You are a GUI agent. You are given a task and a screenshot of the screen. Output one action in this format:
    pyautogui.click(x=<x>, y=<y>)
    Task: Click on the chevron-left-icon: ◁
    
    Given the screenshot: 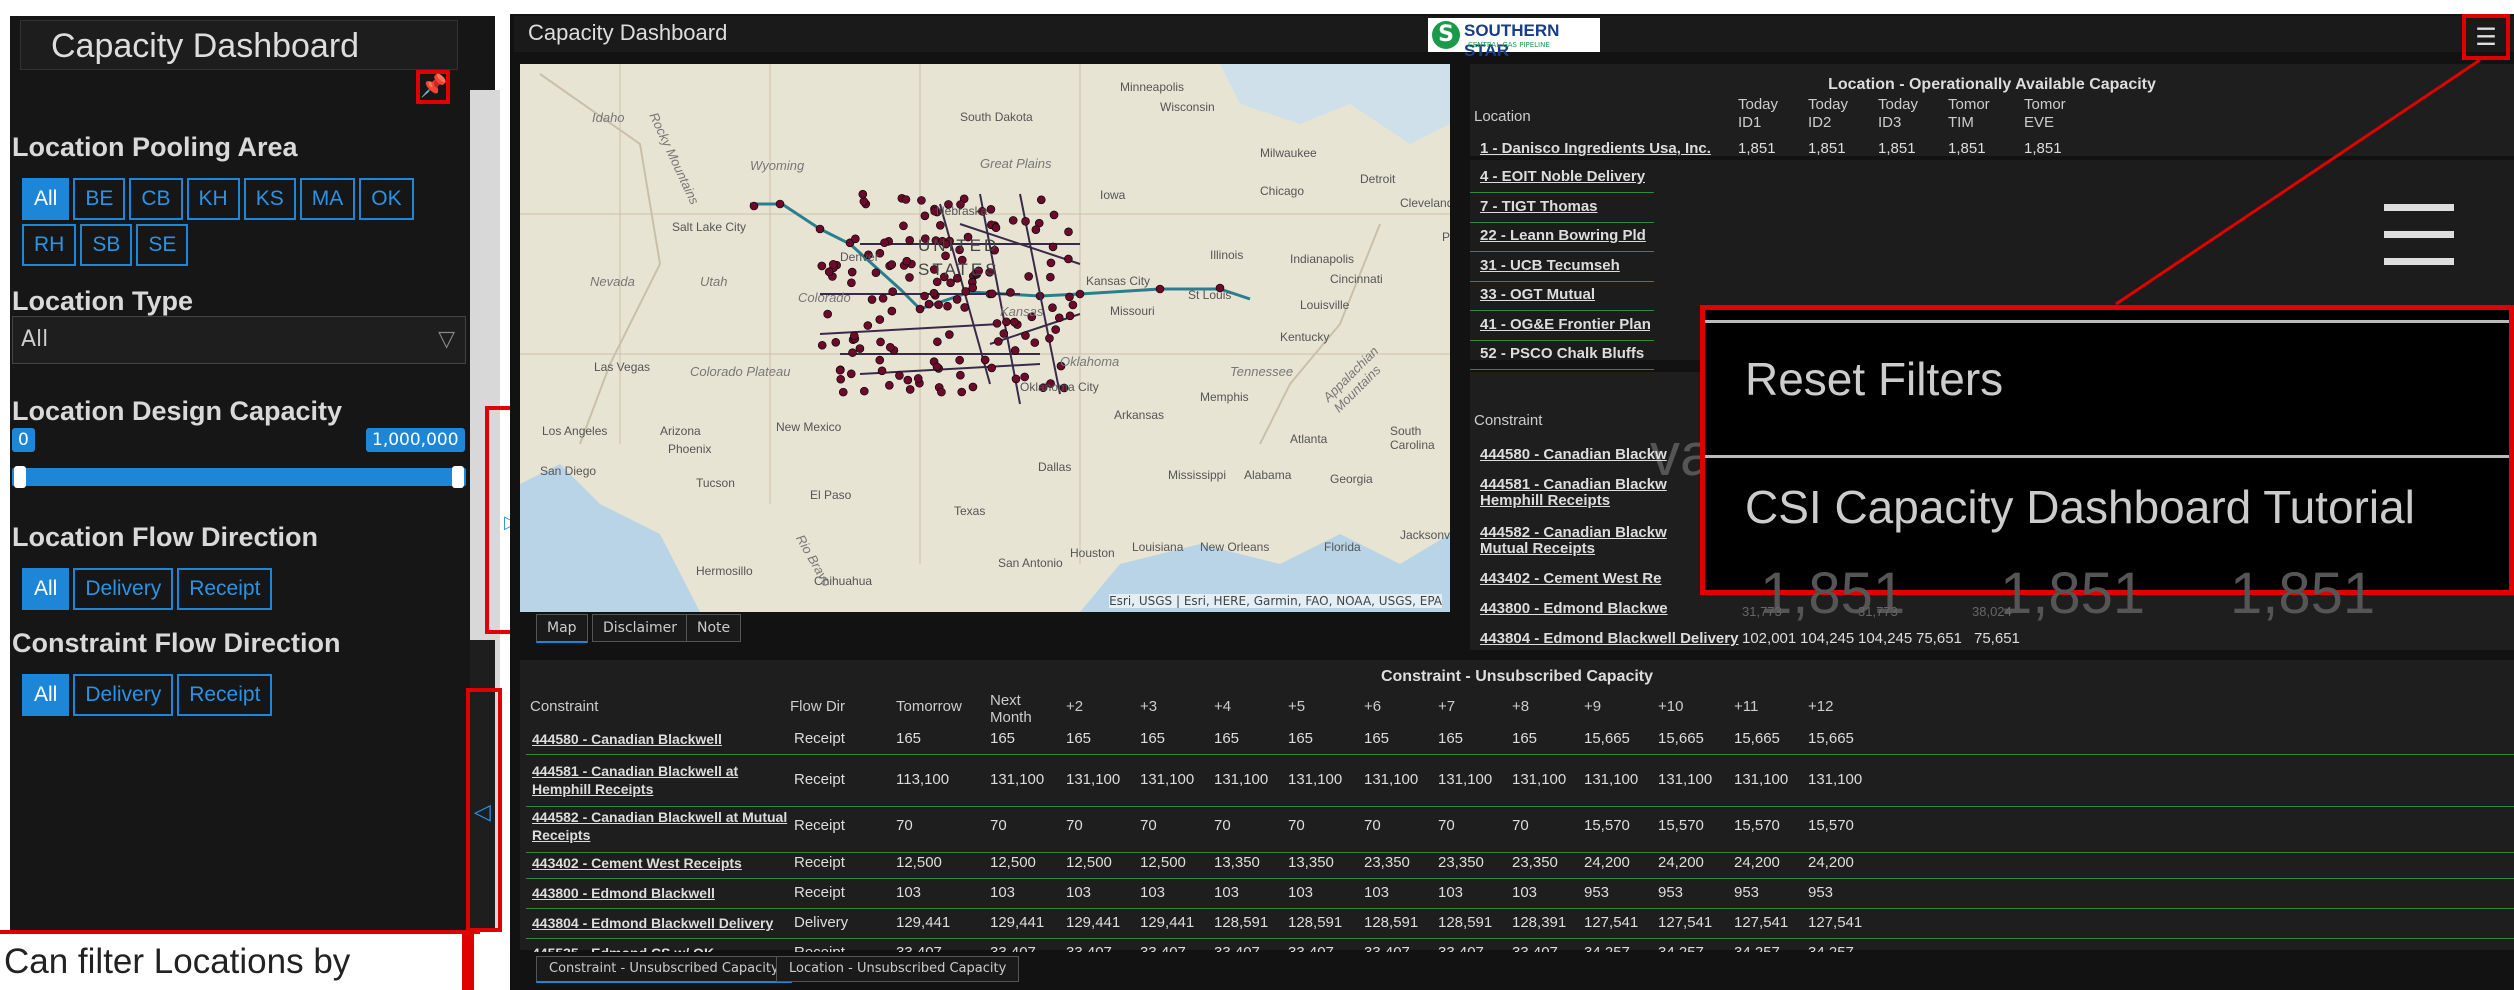 What is the action you would take?
    pyautogui.click(x=482, y=812)
    